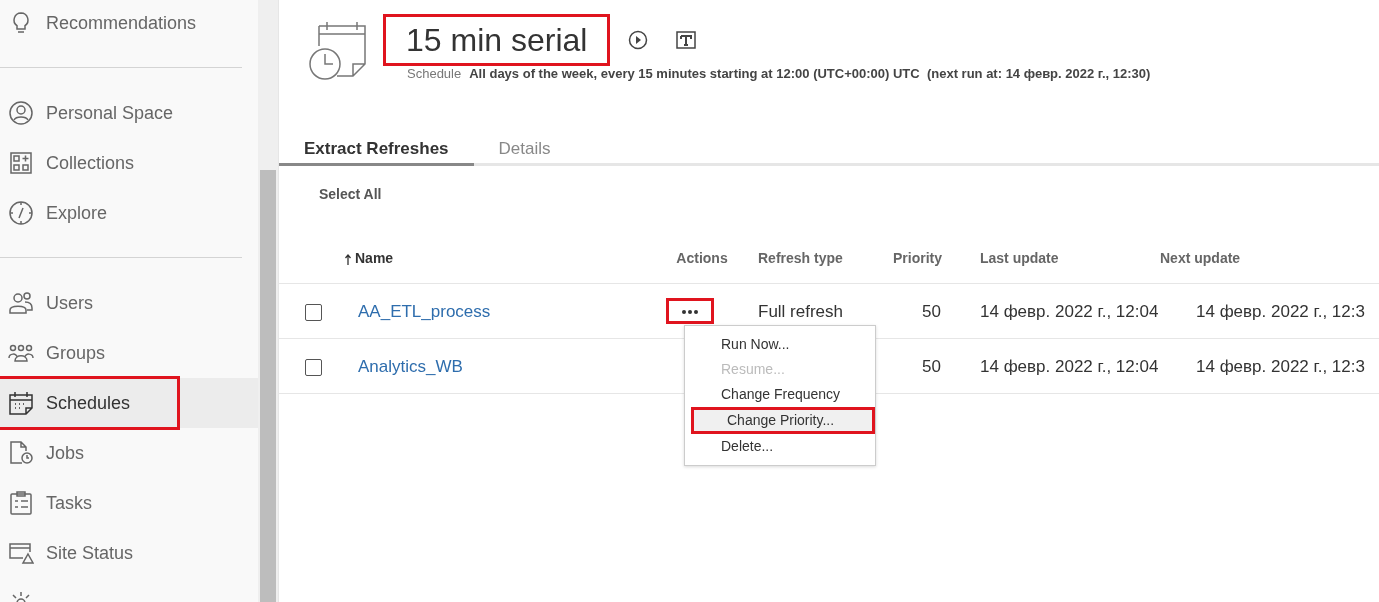 The height and width of the screenshot is (602, 1379). I want to click on clipboard-icon, so click(21, 503).